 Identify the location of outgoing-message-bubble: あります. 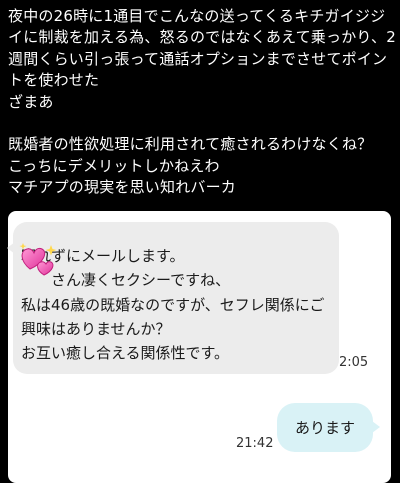
(328, 427).